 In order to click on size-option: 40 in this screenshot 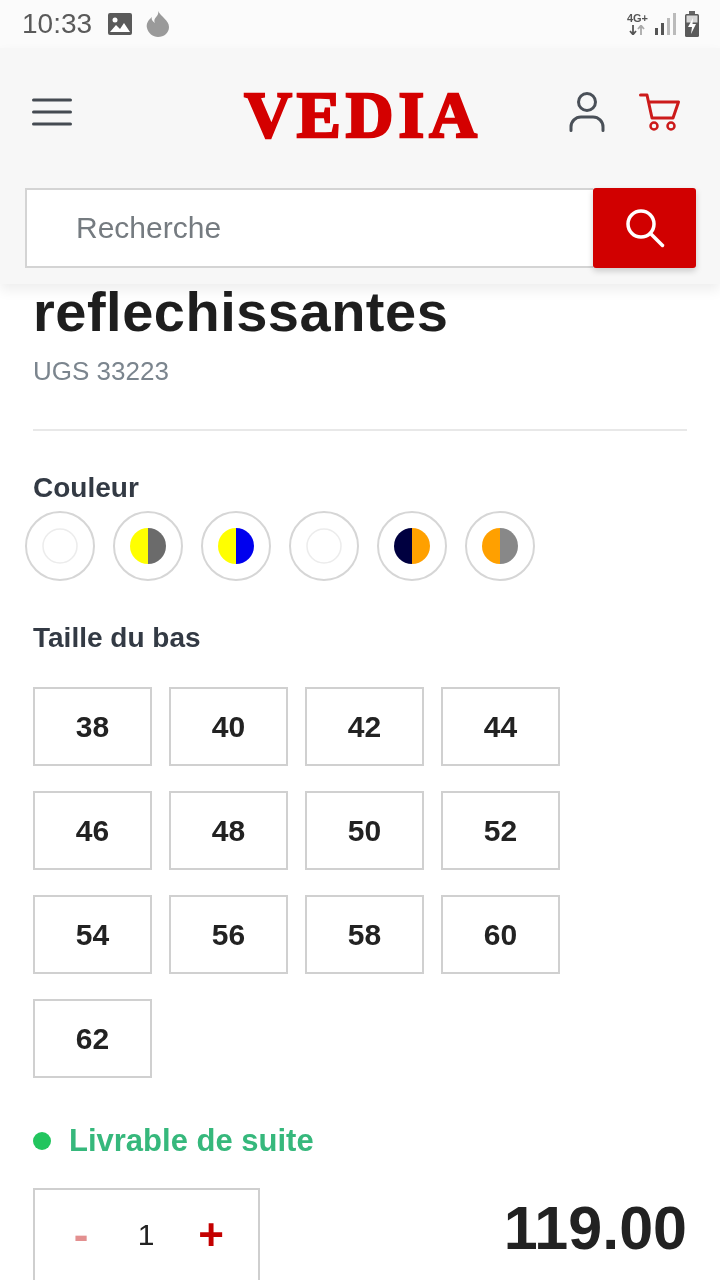, I will do `click(228, 726)`.